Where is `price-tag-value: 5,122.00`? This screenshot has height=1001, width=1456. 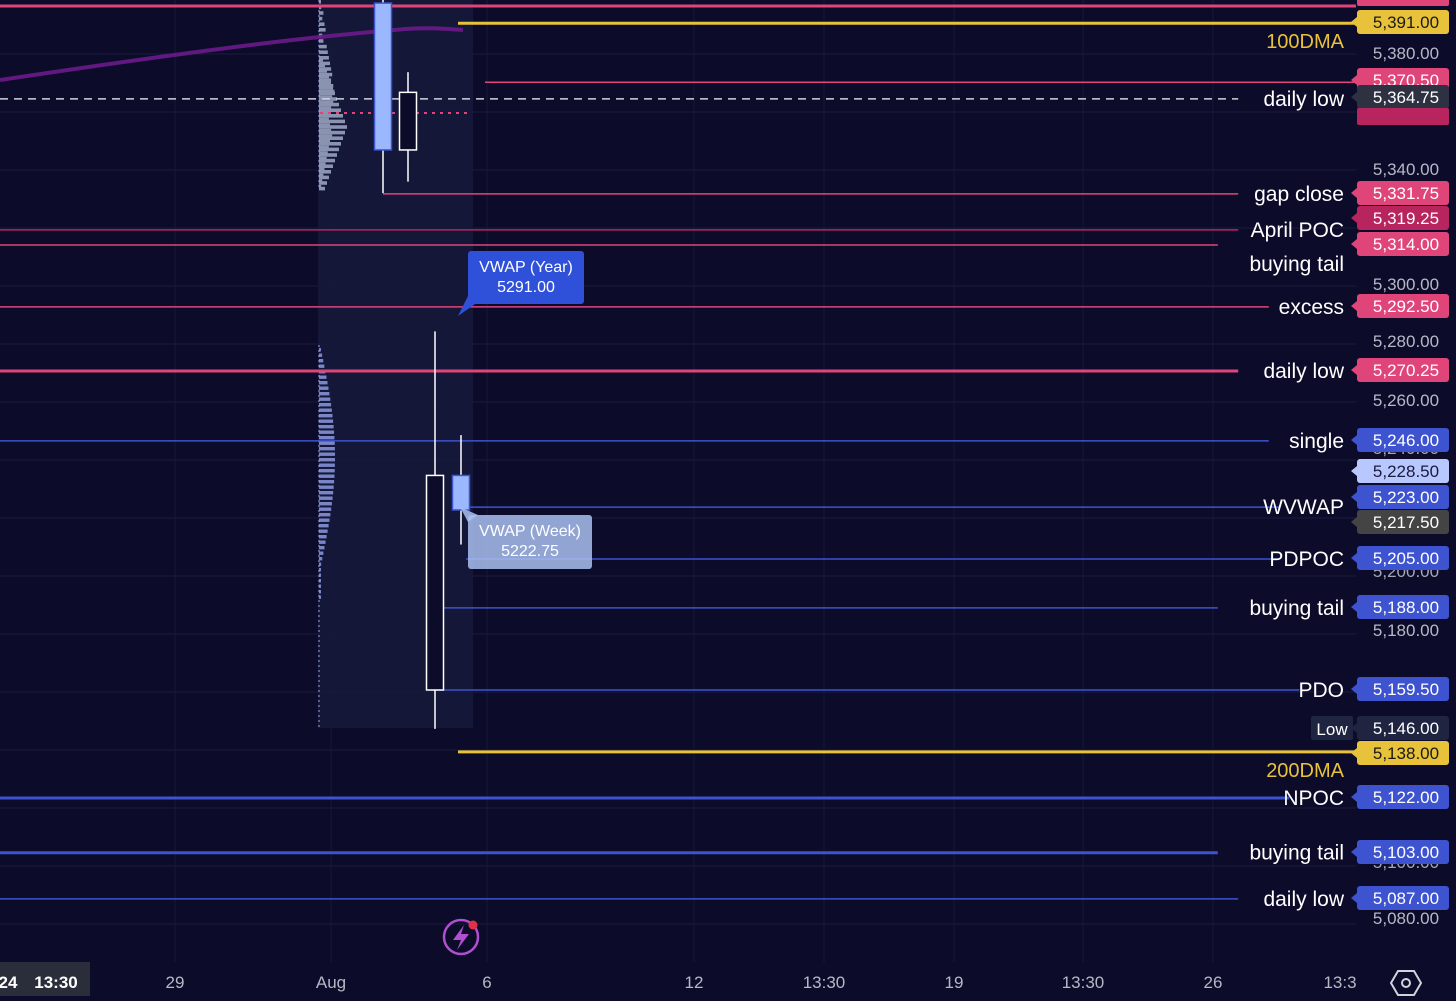 price-tag-value: 5,122.00 is located at coordinates (1406, 797).